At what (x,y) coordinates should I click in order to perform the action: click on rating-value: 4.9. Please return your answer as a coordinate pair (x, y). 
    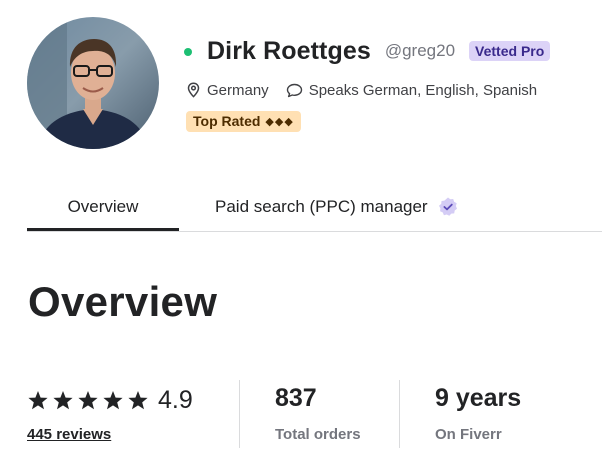
    Looking at the image, I should click on (175, 399).